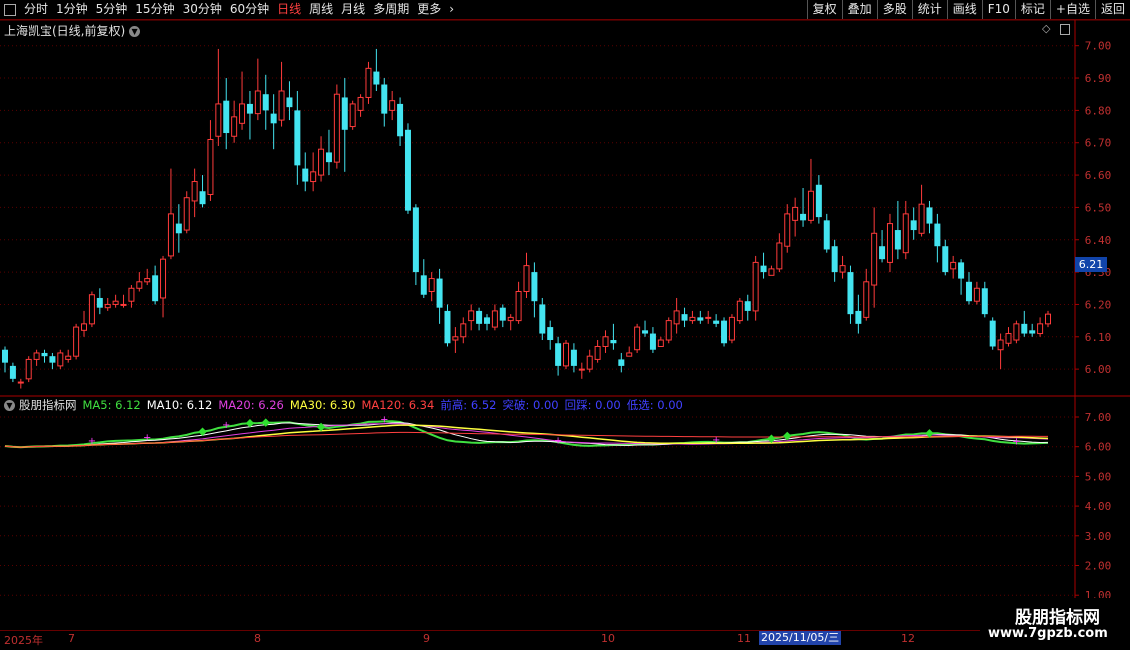 This screenshot has width=1130, height=650. Describe the element at coordinates (800, 638) in the screenshot. I see `date-highlight: 2025/11/05/三` at that location.